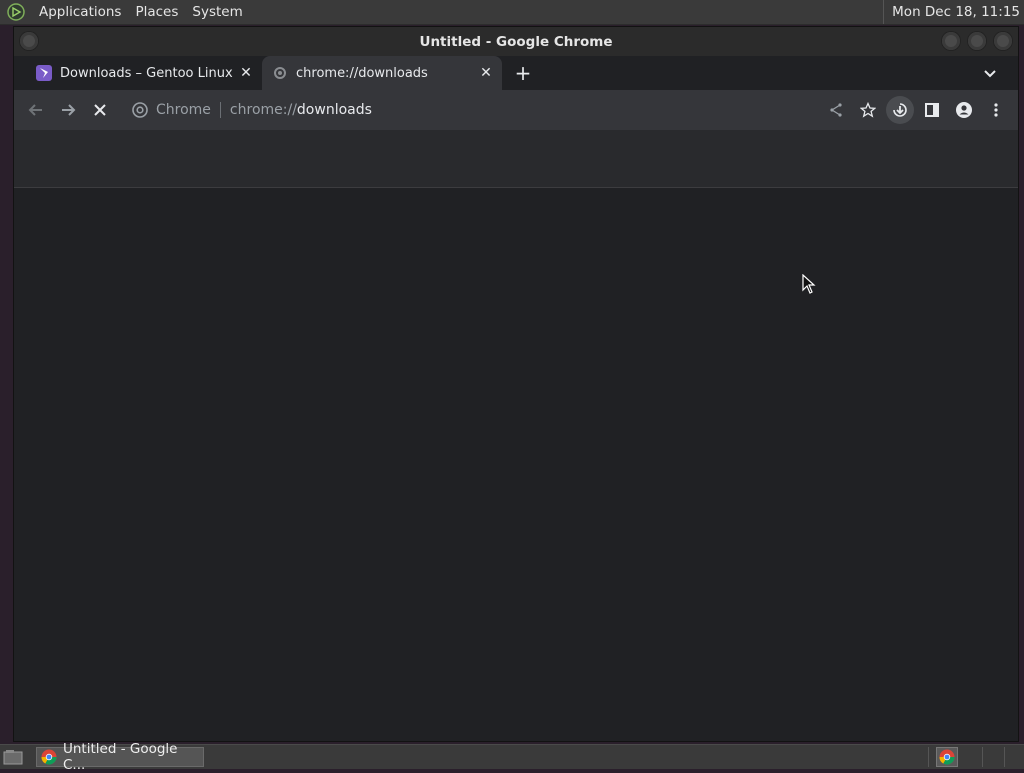  What do you see at coordinates (16, 12) in the screenshot?
I see `distro-logo-icon` at bounding box center [16, 12].